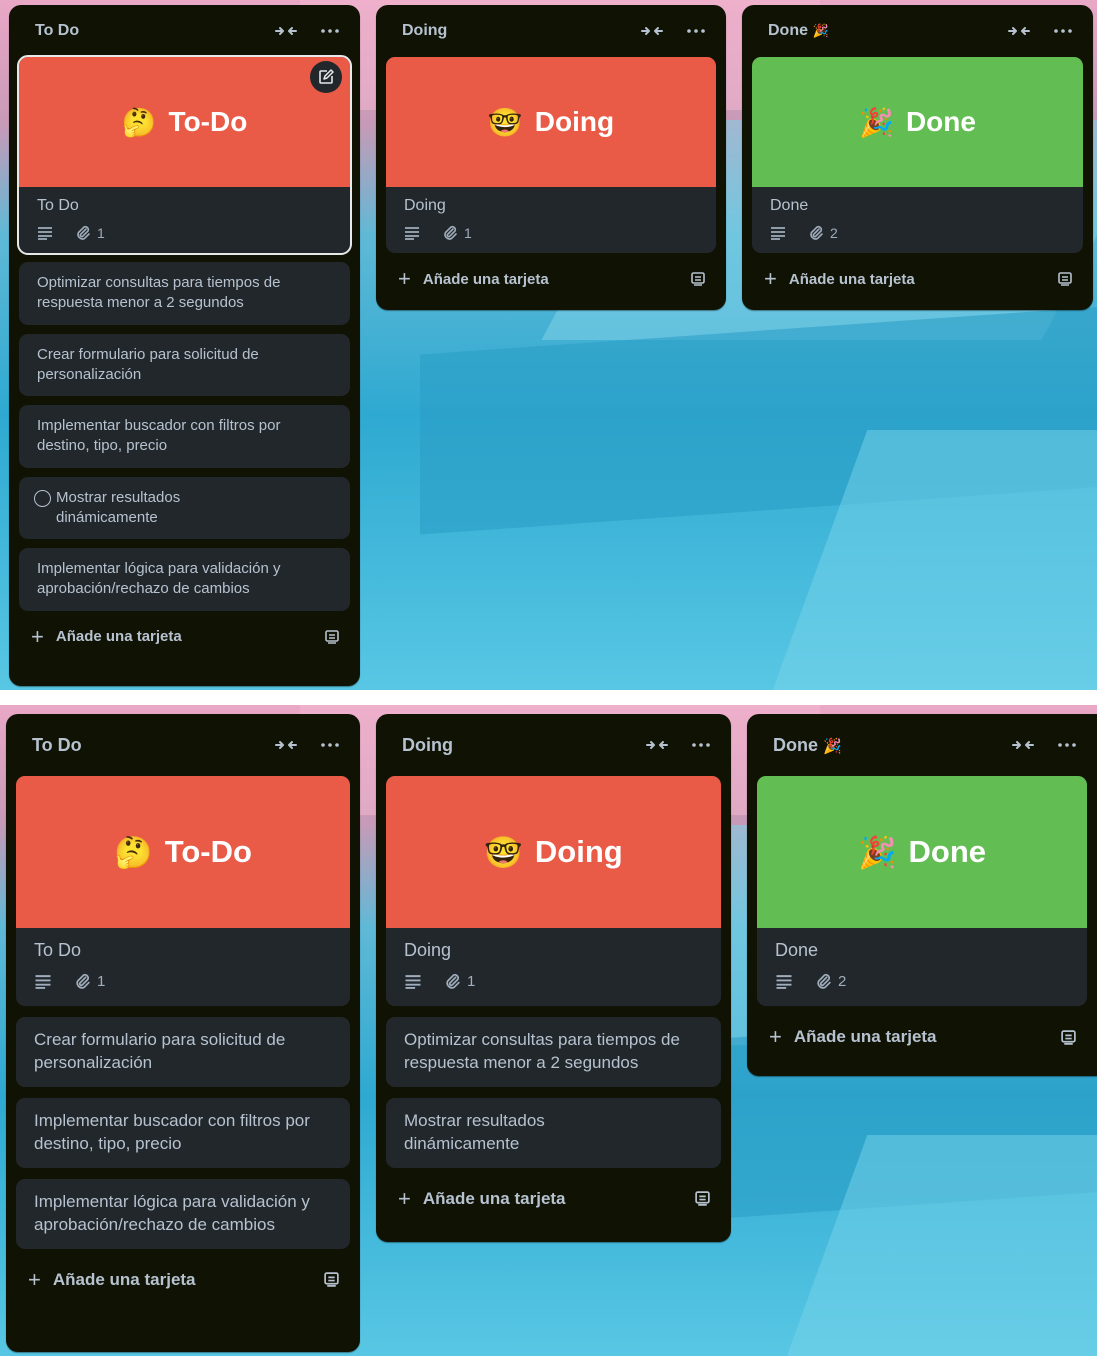 The image size is (1097, 1356). What do you see at coordinates (184, 507) in the screenshot?
I see `task-card-hovered: Mostrar resultados dinámicamente` at bounding box center [184, 507].